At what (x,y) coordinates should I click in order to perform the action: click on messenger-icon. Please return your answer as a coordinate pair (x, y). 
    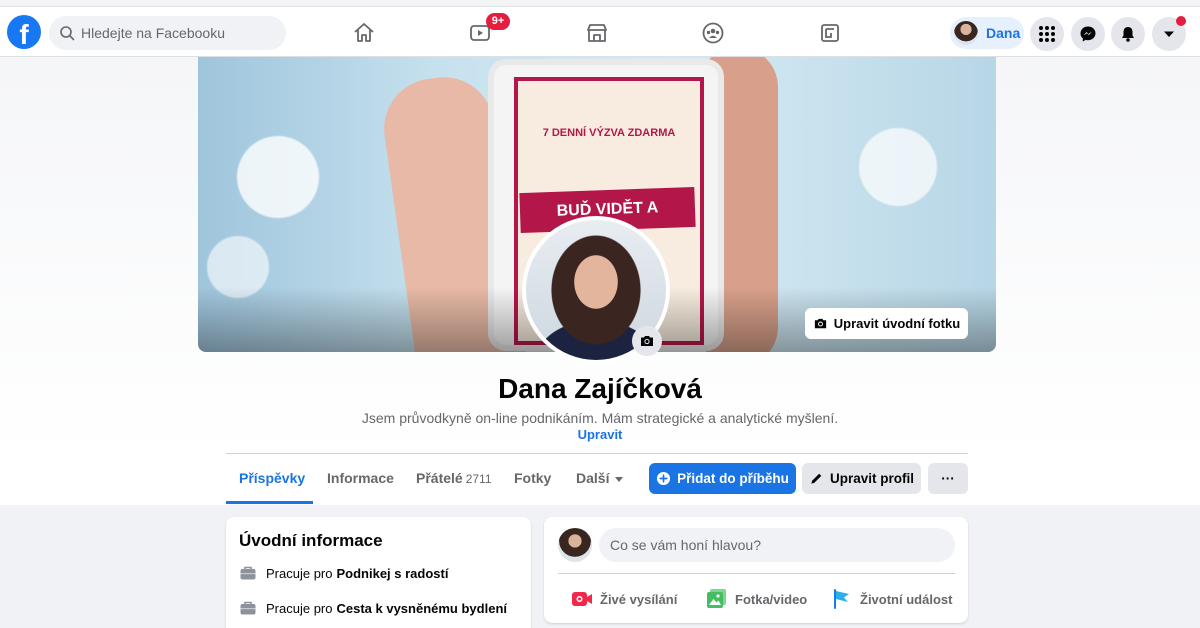
    Looking at the image, I should click on (1088, 34).